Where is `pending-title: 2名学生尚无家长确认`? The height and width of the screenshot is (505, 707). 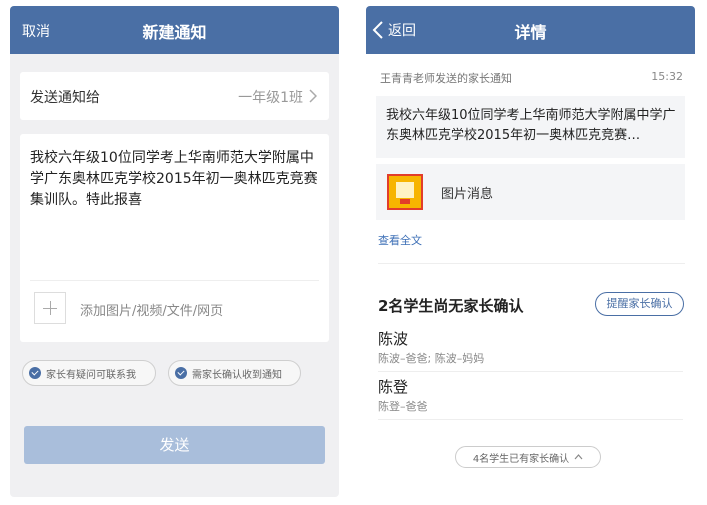
pending-title: 2名学生尚无家长确认 is located at coordinates (451, 306).